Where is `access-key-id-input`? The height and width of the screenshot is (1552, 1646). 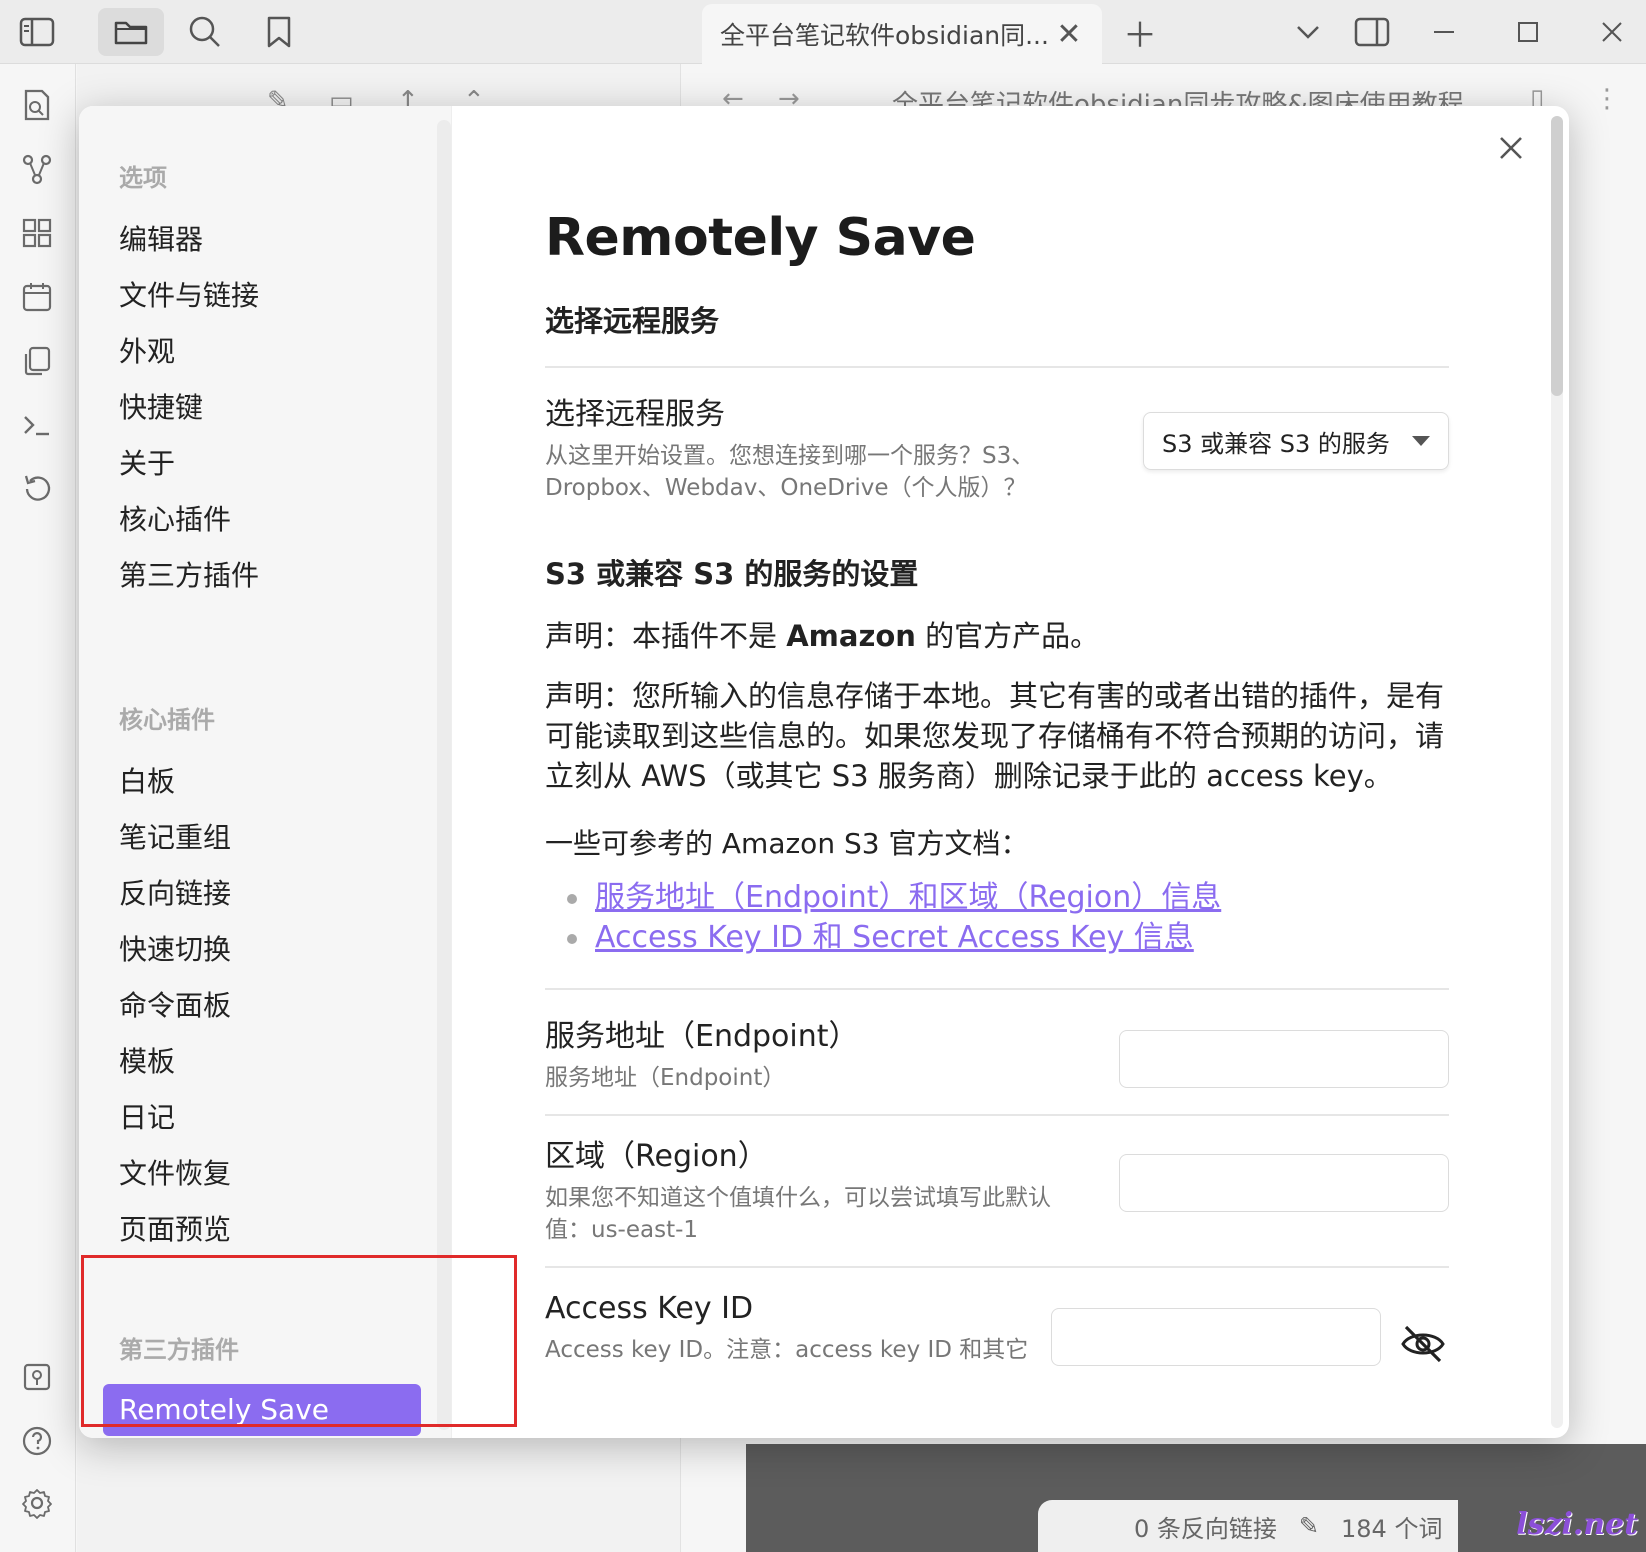
access-key-id-input is located at coordinates (1216, 1337).